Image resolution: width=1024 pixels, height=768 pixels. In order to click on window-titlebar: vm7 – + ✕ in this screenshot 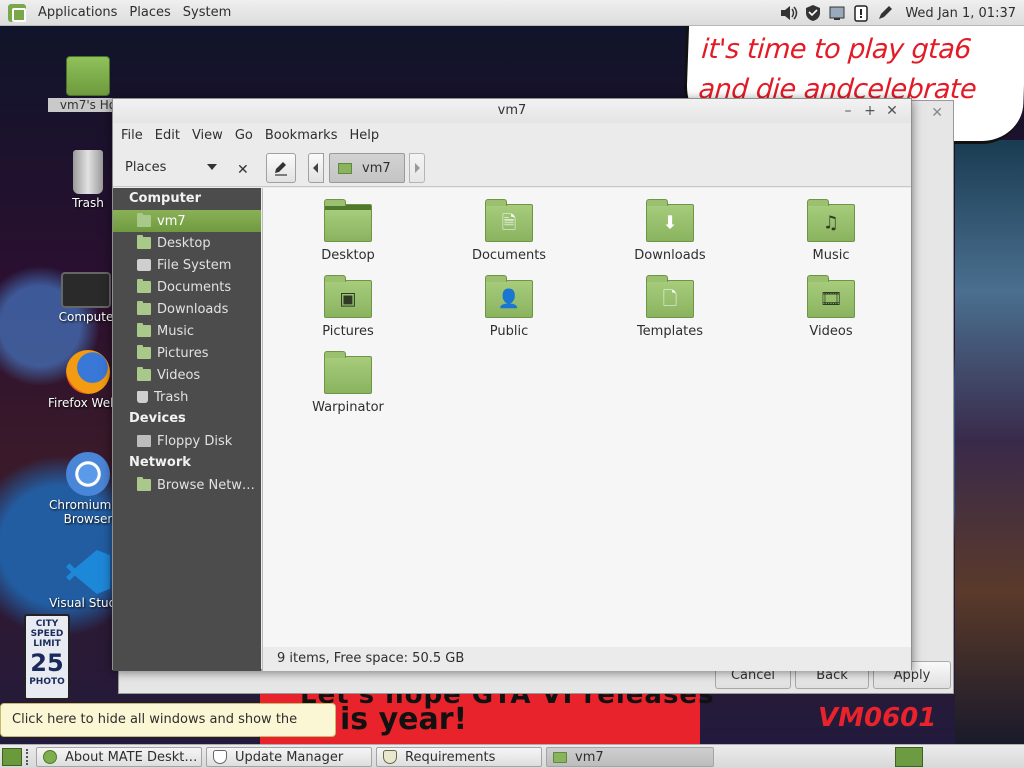, I will do `click(512, 111)`.